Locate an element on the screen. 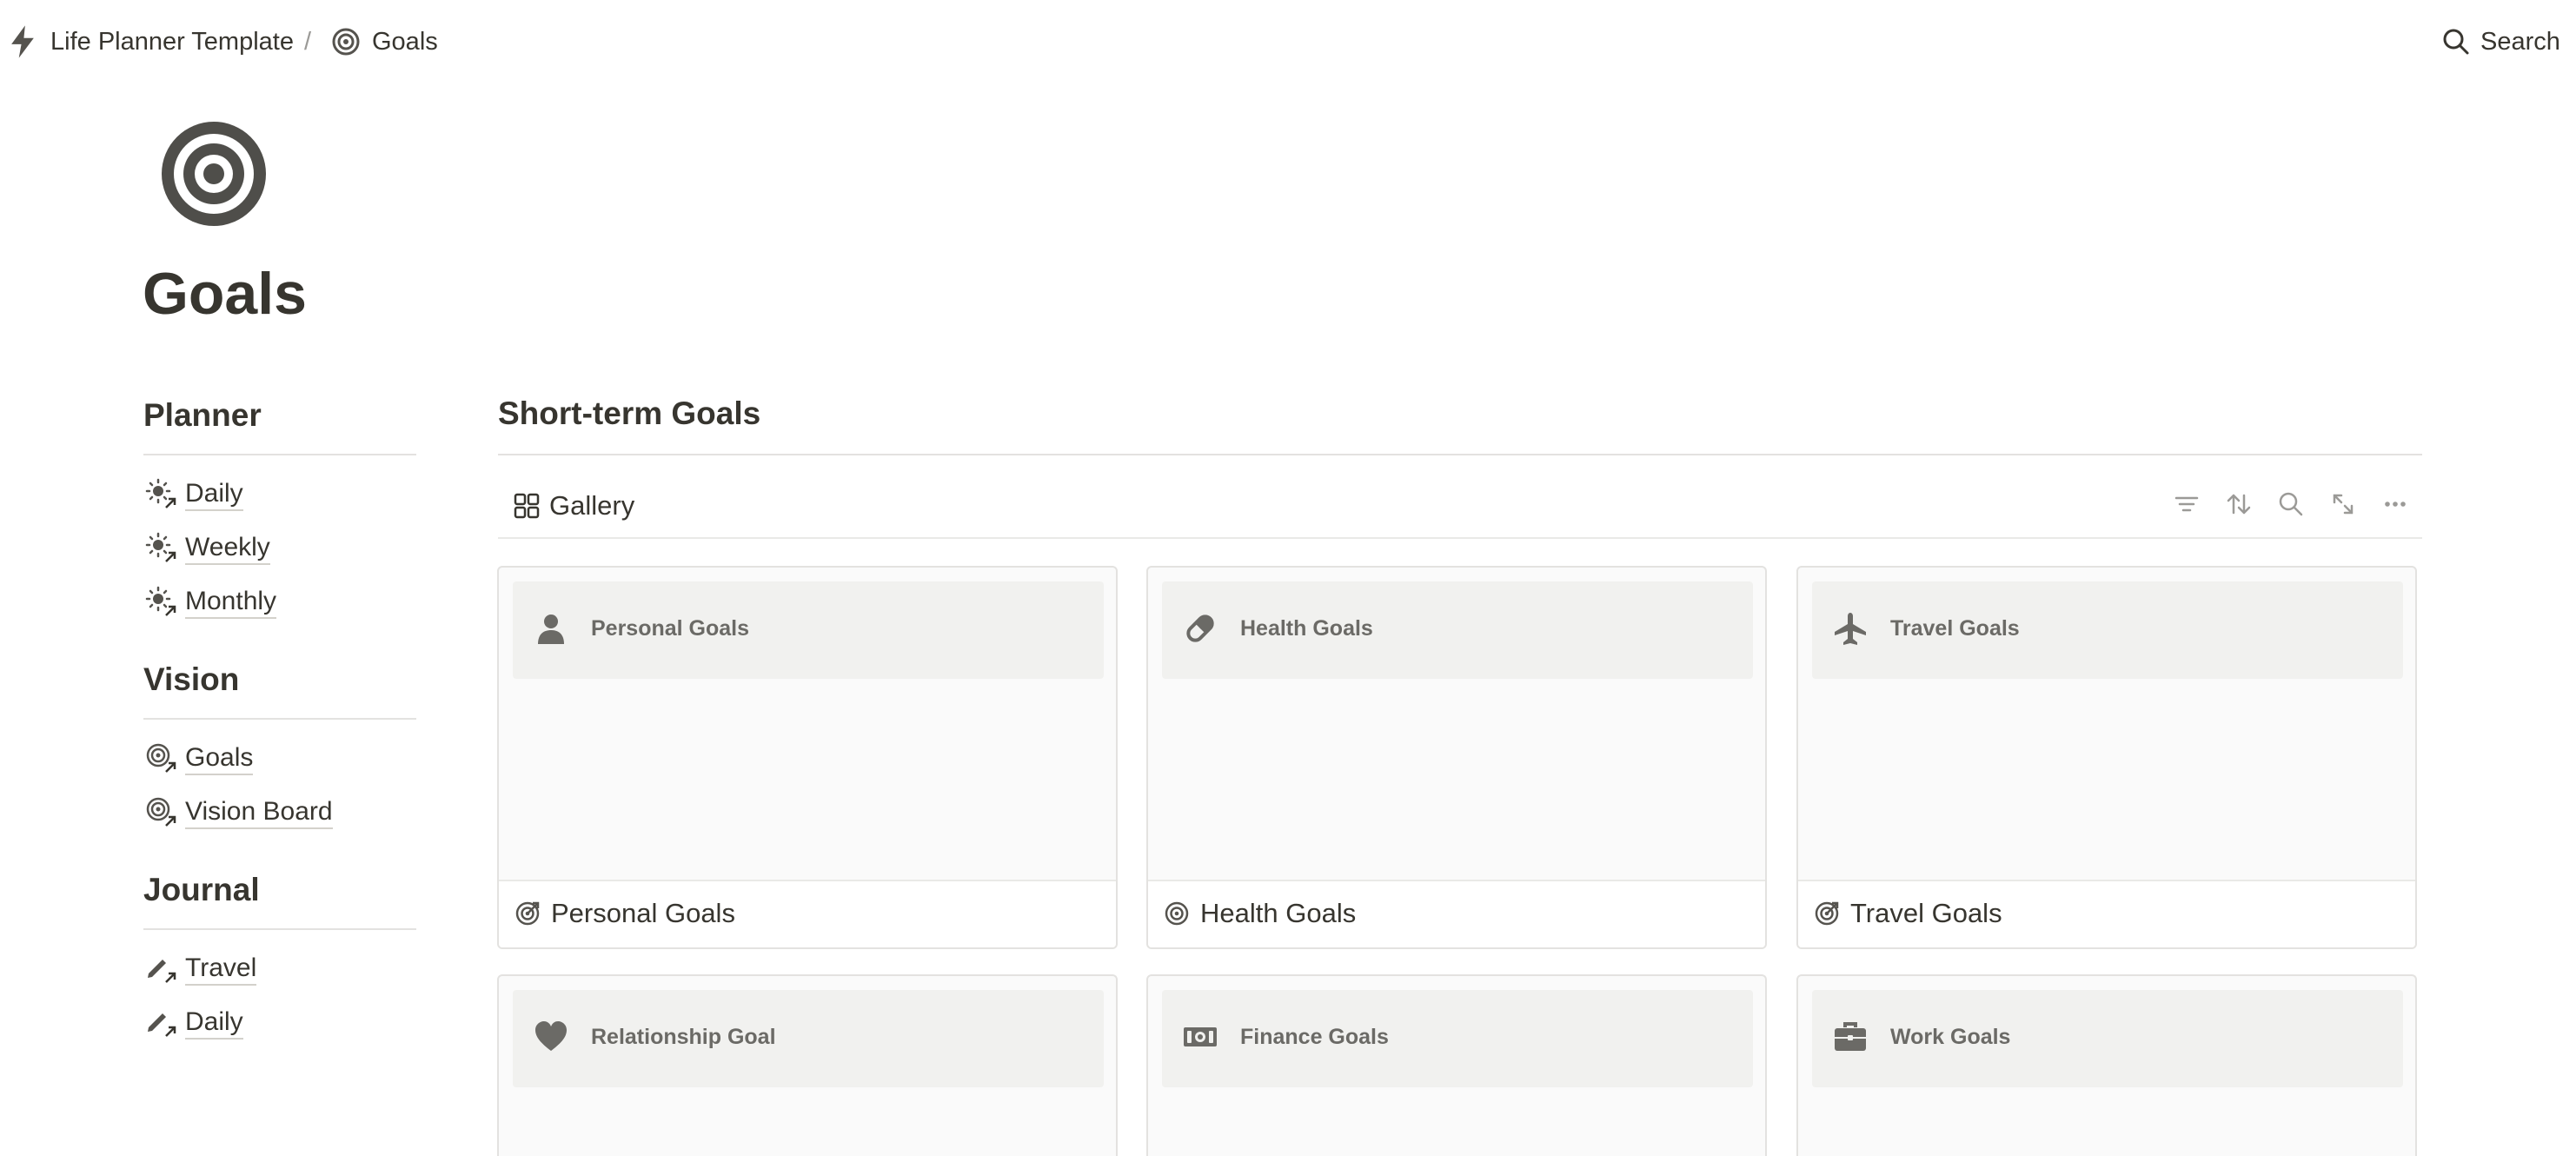 The width and height of the screenshot is (2576, 1156). expand-icon is located at coordinates (2343, 504).